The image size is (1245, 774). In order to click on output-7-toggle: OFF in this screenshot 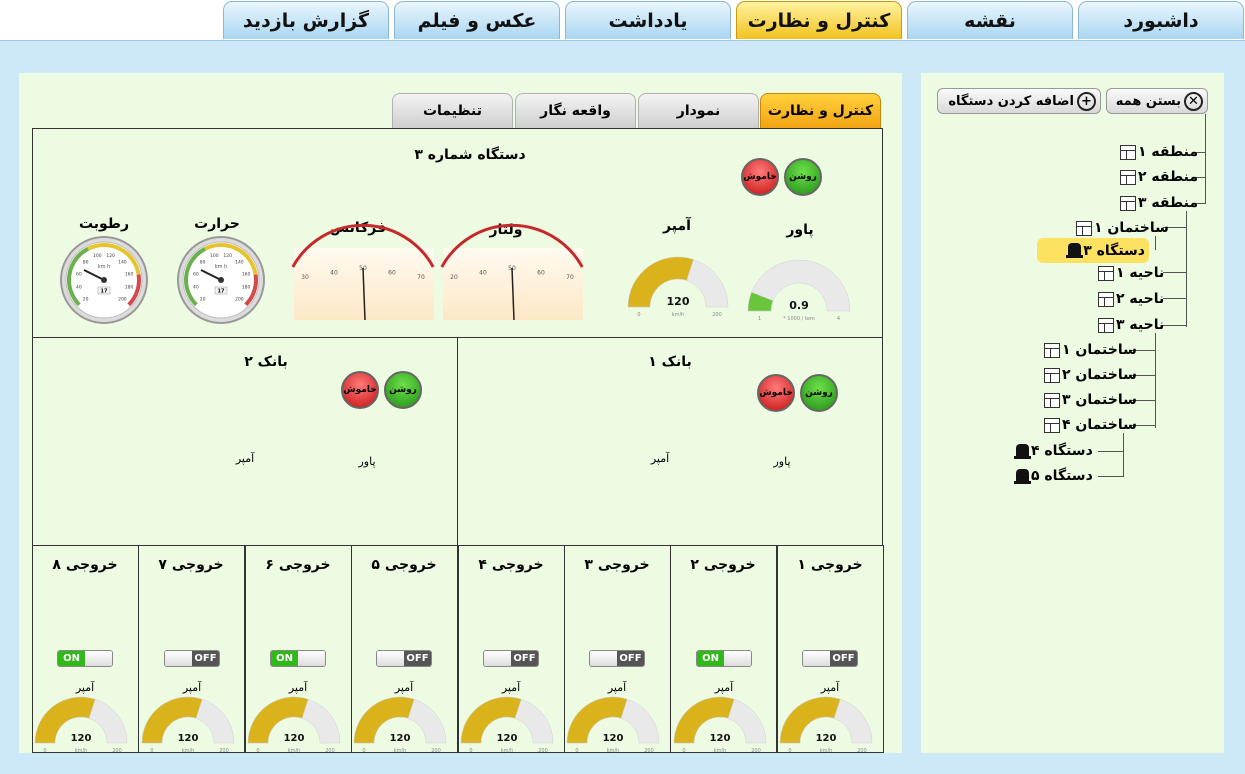, I will do `click(192, 658)`.